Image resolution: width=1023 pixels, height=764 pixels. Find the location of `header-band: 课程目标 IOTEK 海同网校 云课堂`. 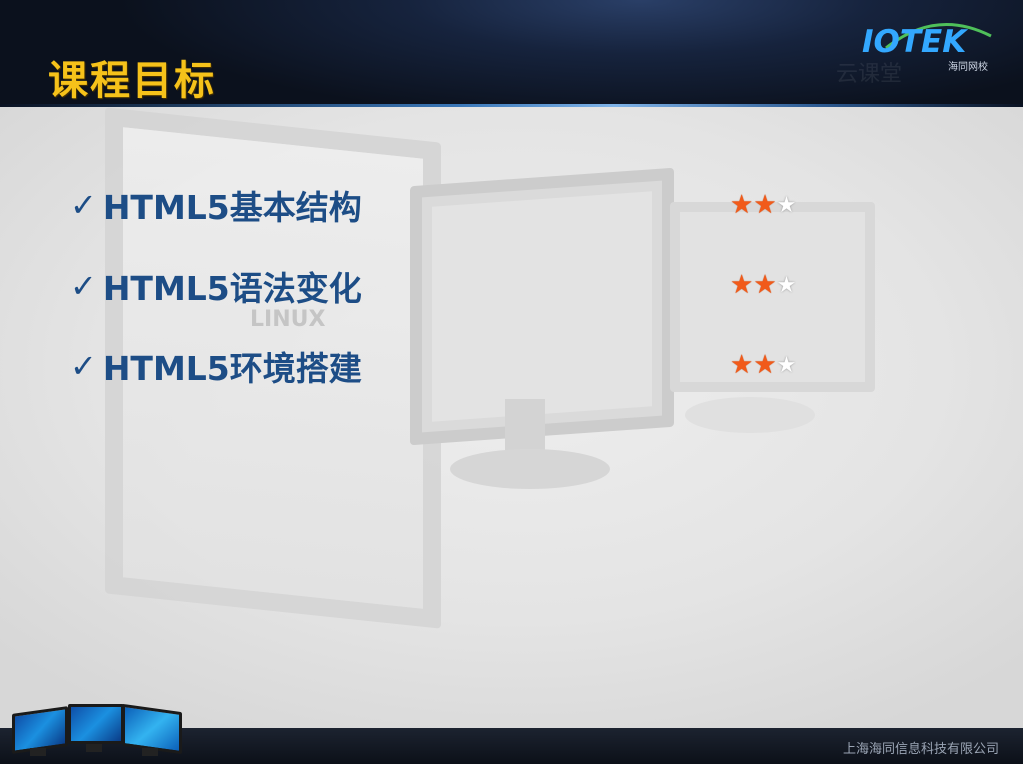

header-band: 课程目标 IOTEK 海同网校 云课堂 is located at coordinates (511, 53).